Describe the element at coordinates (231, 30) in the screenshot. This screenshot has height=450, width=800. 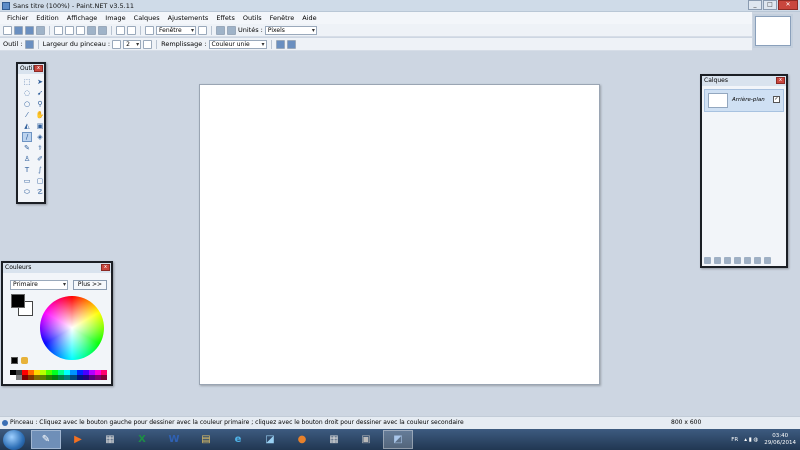
I see `rulers-icon` at that location.